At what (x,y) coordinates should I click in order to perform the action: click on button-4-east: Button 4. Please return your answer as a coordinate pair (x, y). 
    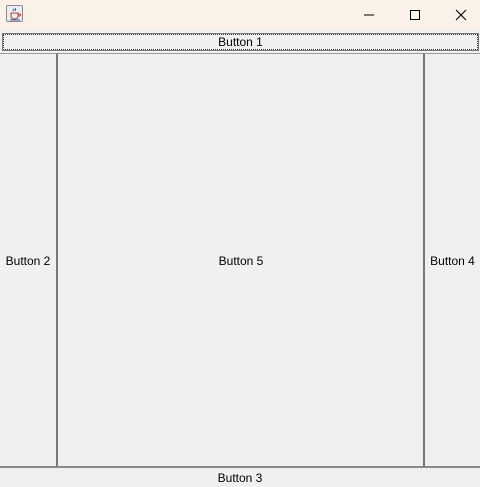
    Looking at the image, I should click on (451, 260).